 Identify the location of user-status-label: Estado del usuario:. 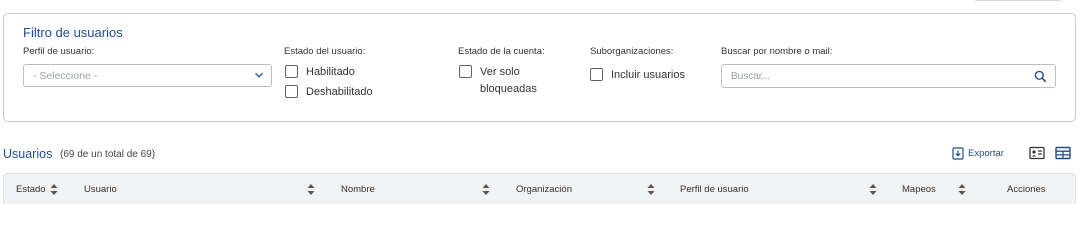
(325, 51).